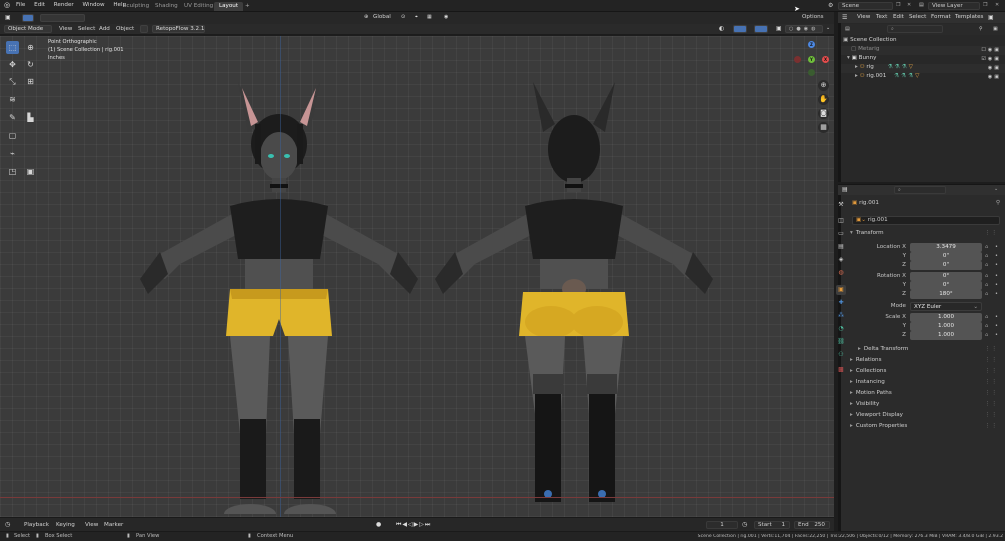 The width and height of the screenshot is (1005, 541). I want to click on delta-transform-header: ▸ Delta Transform ⋮⋮, so click(930, 351).